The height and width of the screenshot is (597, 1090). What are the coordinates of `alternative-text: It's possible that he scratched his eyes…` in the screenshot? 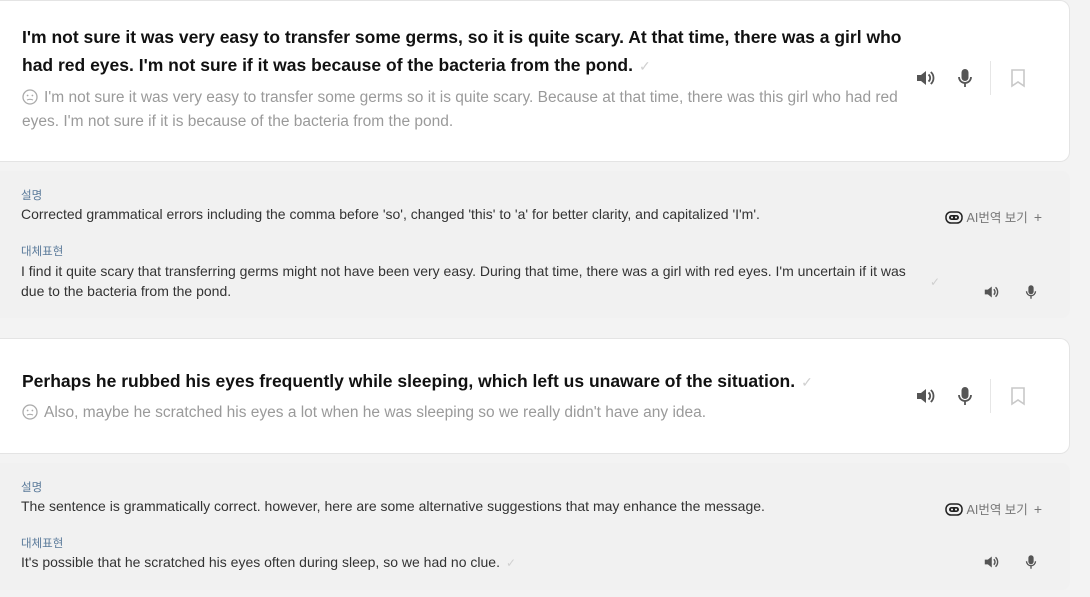 It's located at (466, 562).